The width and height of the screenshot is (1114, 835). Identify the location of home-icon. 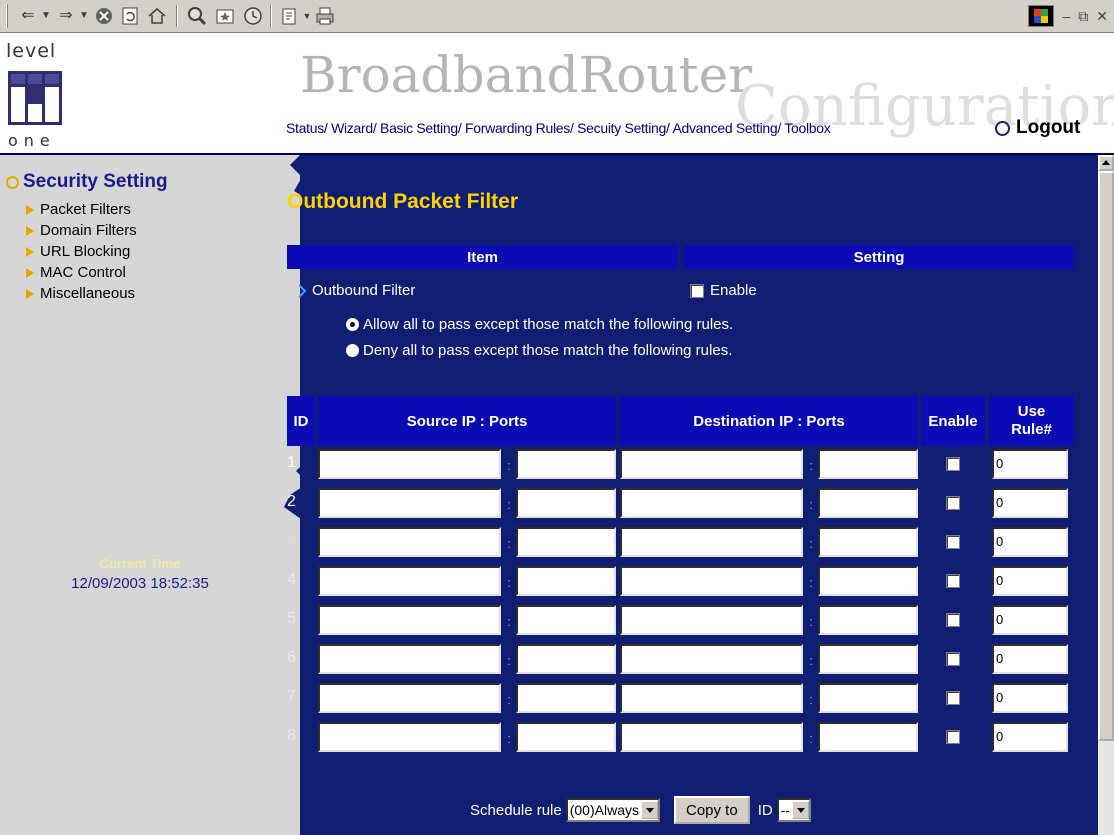
(157, 16).